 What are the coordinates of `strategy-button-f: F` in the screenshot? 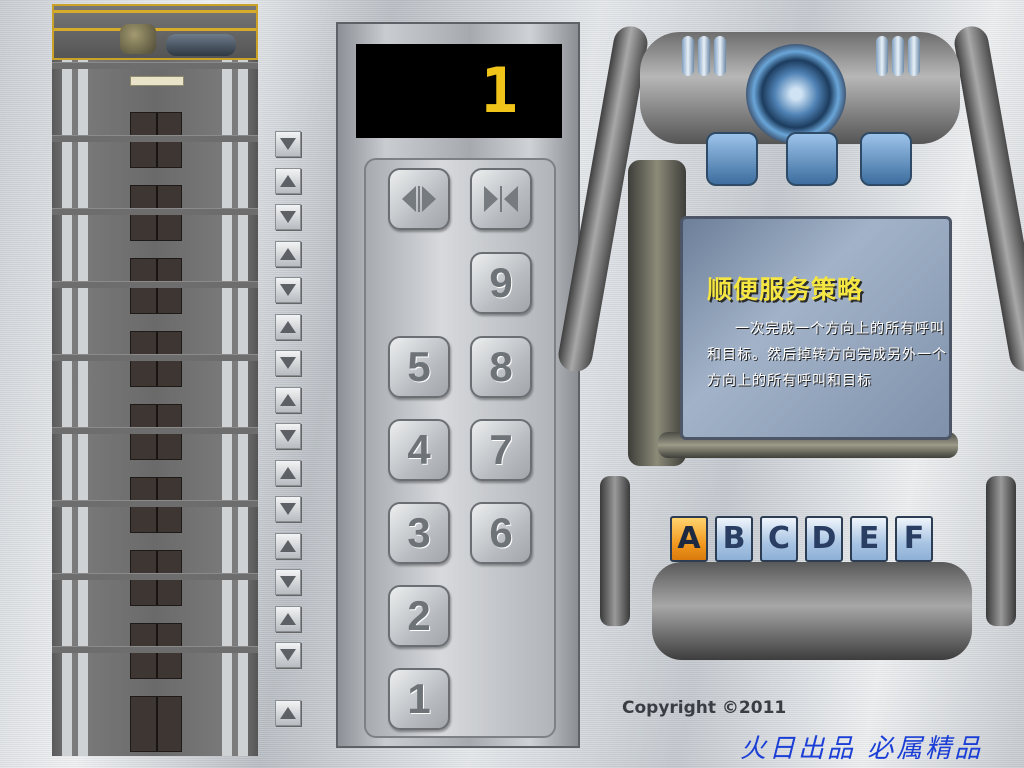 It's located at (914, 539).